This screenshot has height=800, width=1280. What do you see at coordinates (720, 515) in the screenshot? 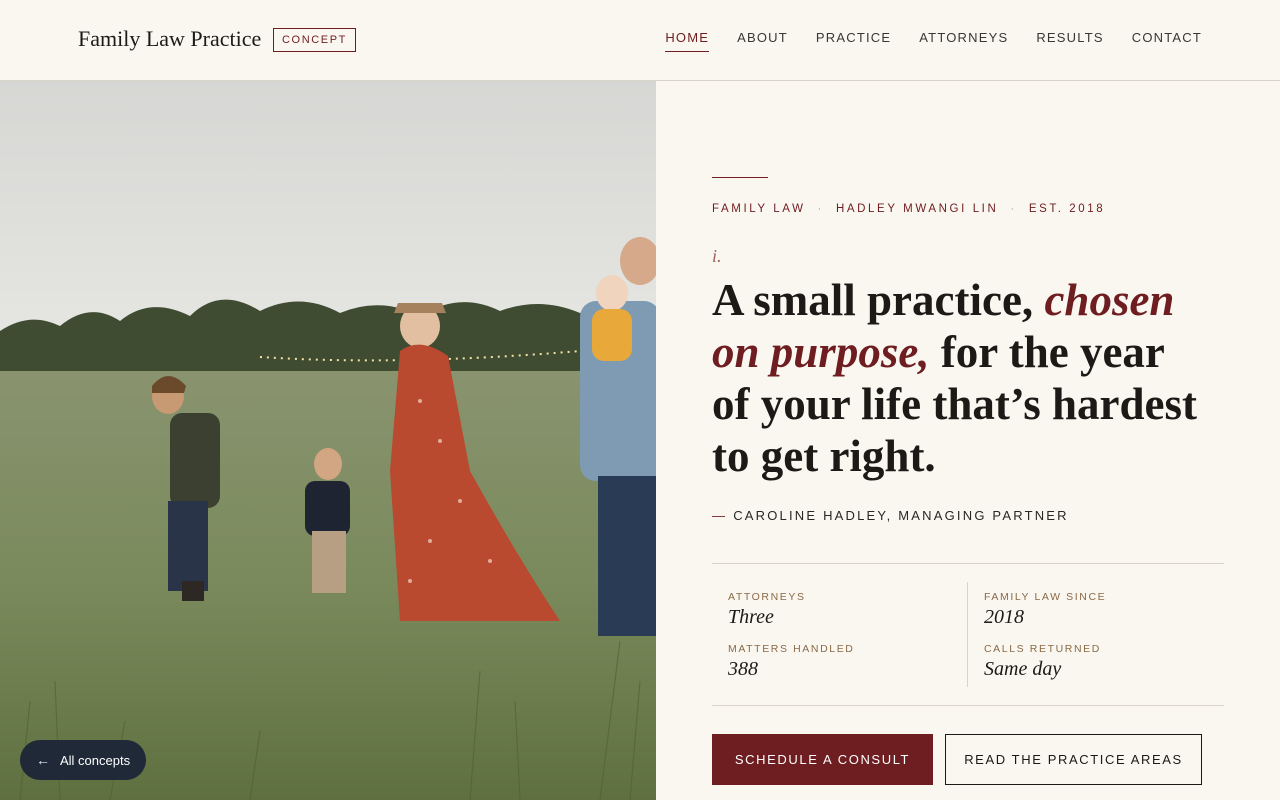
I see `attribution-dash: —` at bounding box center [720, 515].